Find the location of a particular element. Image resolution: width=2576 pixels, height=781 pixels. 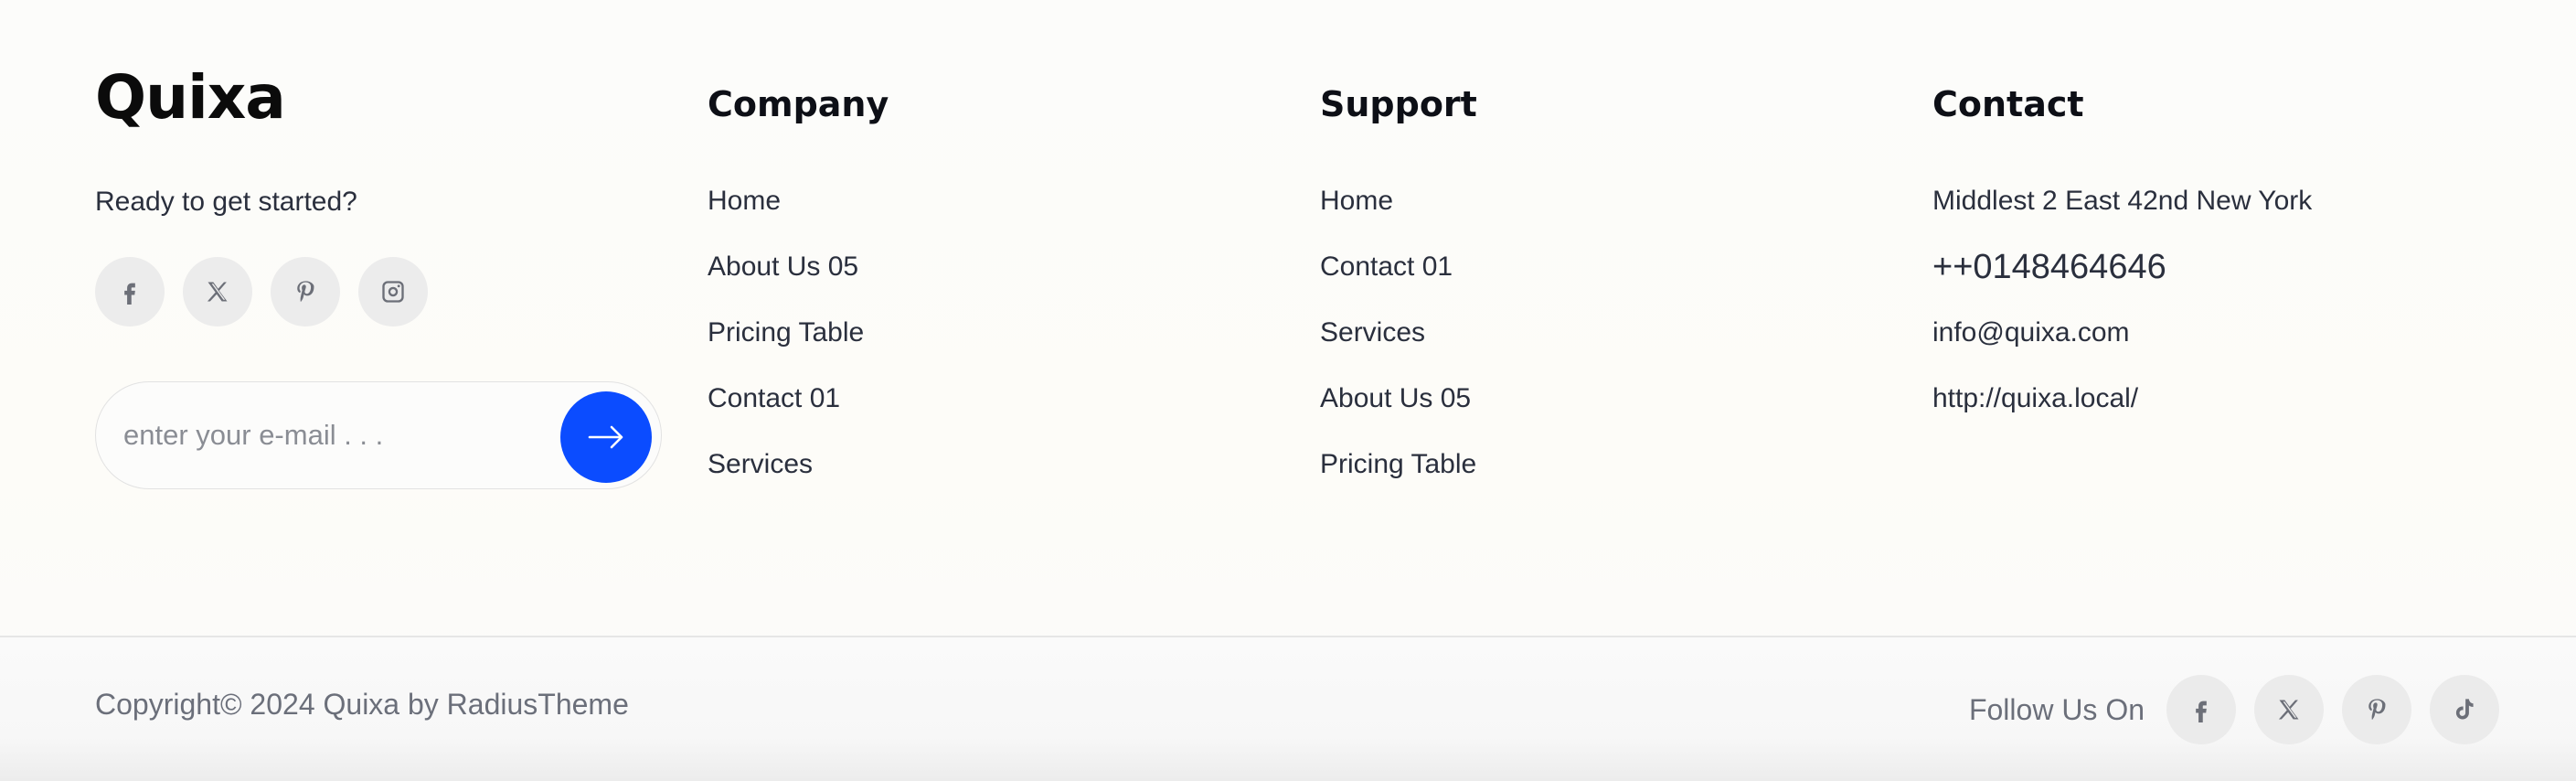

newsletter-form is located at coordinates (378, 435).